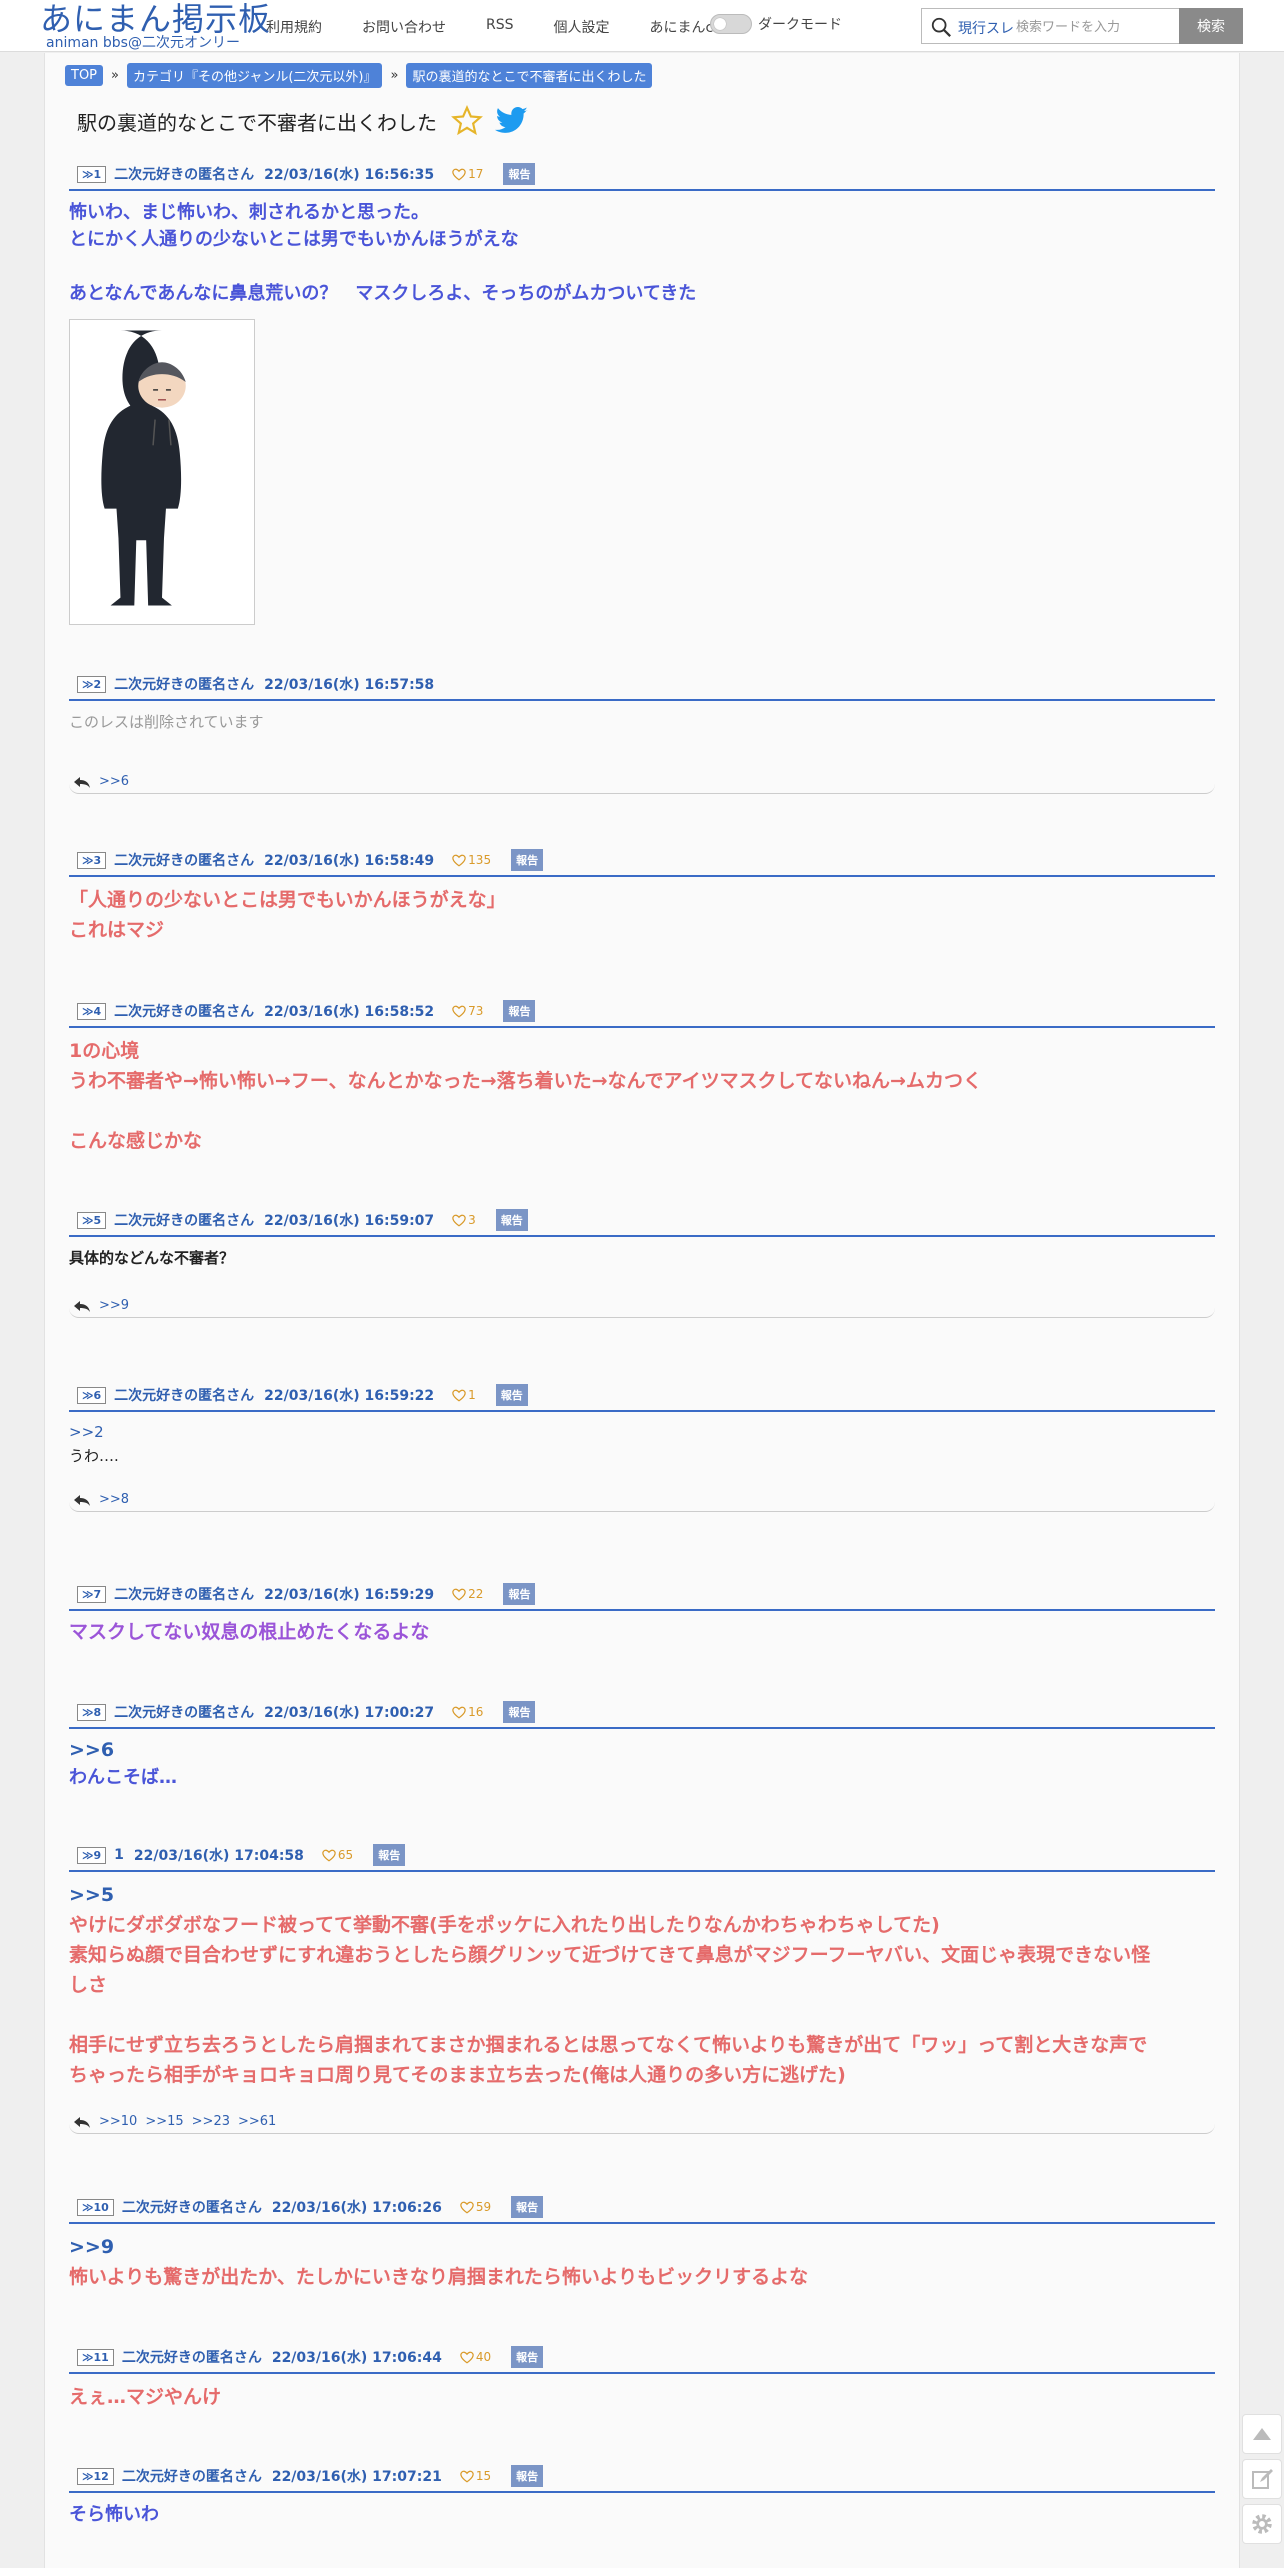 The image size is (1284, 2568). I want to click on like-button: 17, so click(467, 174).